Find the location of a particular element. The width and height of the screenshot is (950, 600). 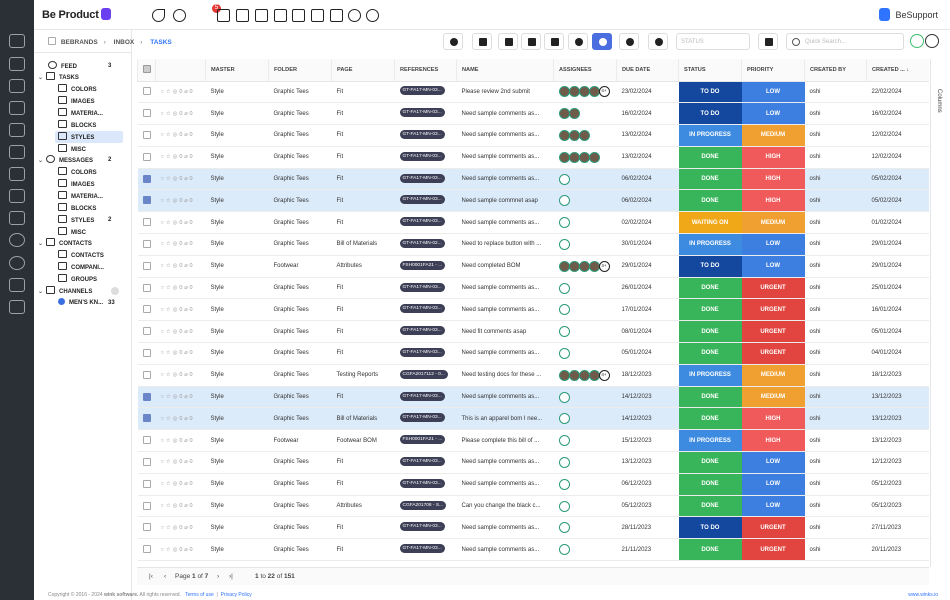

header-references: REFERENCES is located at coordinates (425, 70).